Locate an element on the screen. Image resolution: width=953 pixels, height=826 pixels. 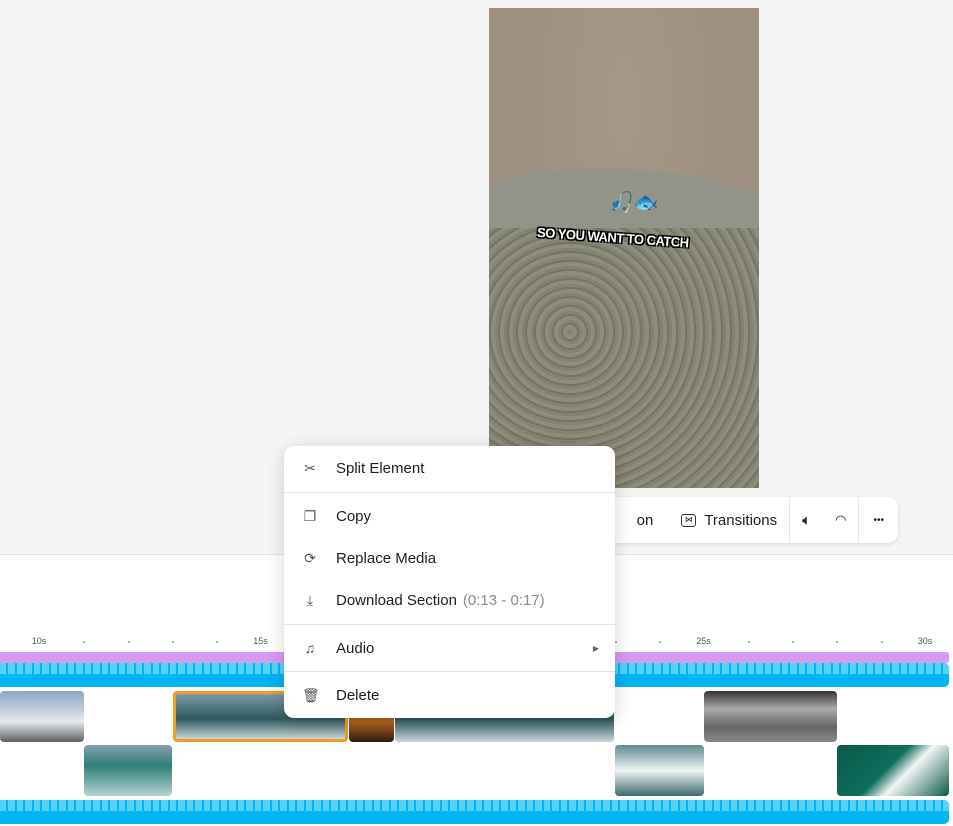
ruler-tick-label: 25s is located at coordinates (703, 641).